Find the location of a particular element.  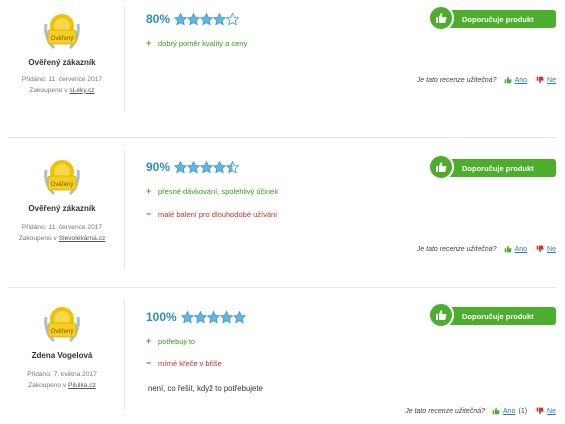

pro-item: + dobrý poměr kvality a ceny is located at coordinates (197, 43).